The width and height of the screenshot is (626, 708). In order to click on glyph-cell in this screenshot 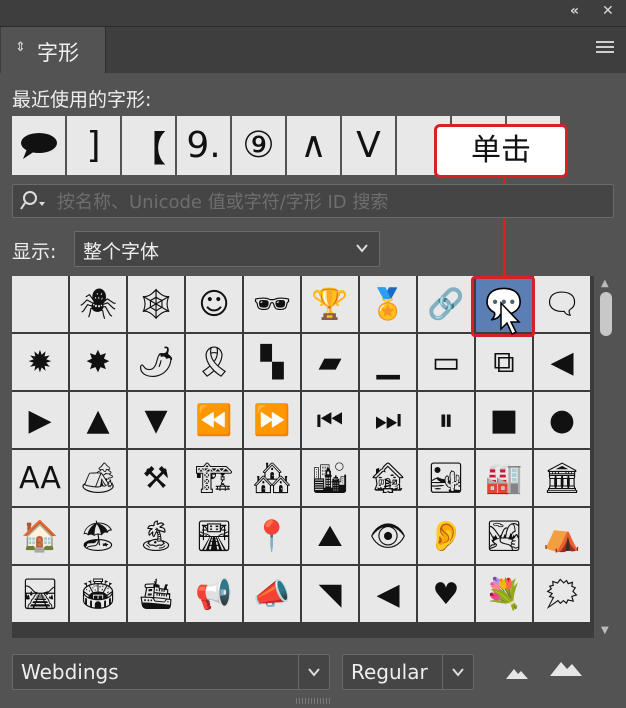, I will do `click(40, 304)`.